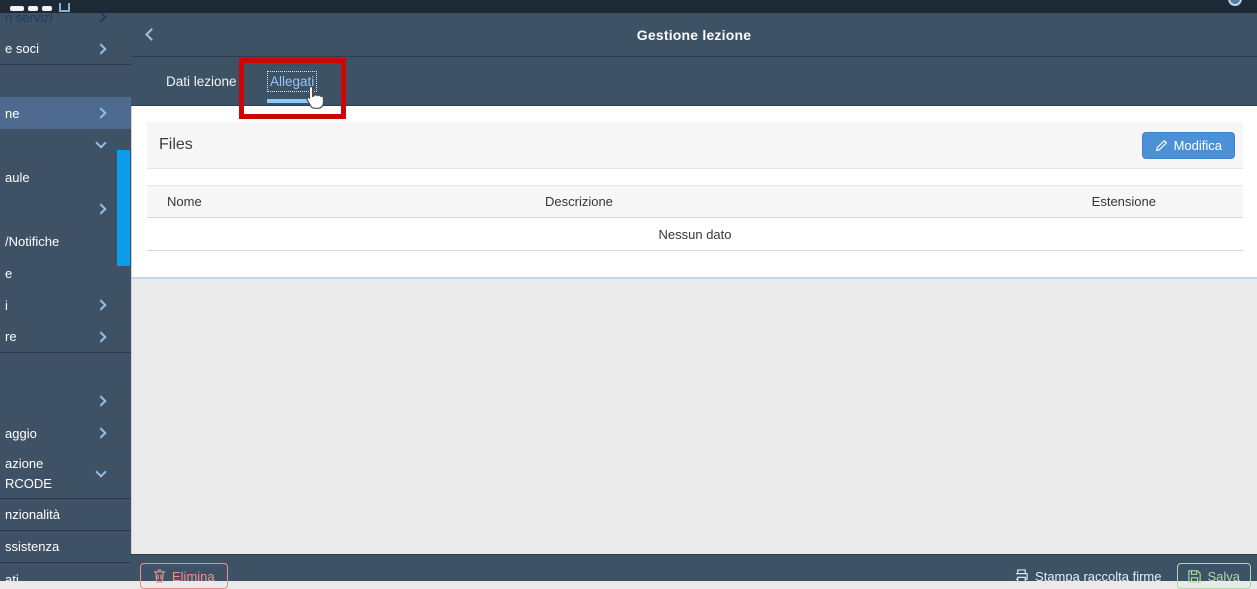 This screenshot has height=589, width=1257. I want to click on back-button, so click(152, 35).